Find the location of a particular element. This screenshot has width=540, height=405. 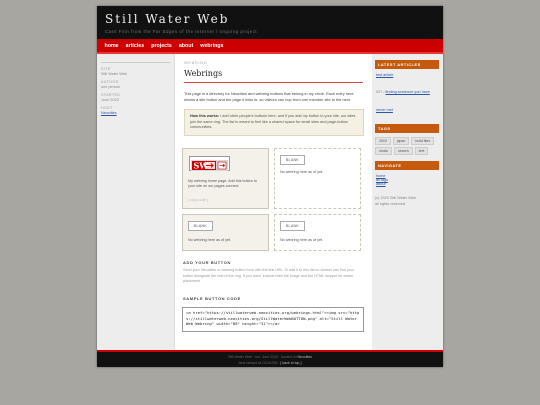

footer-neocities-link: Neocities is located at coordinates (305, 357).